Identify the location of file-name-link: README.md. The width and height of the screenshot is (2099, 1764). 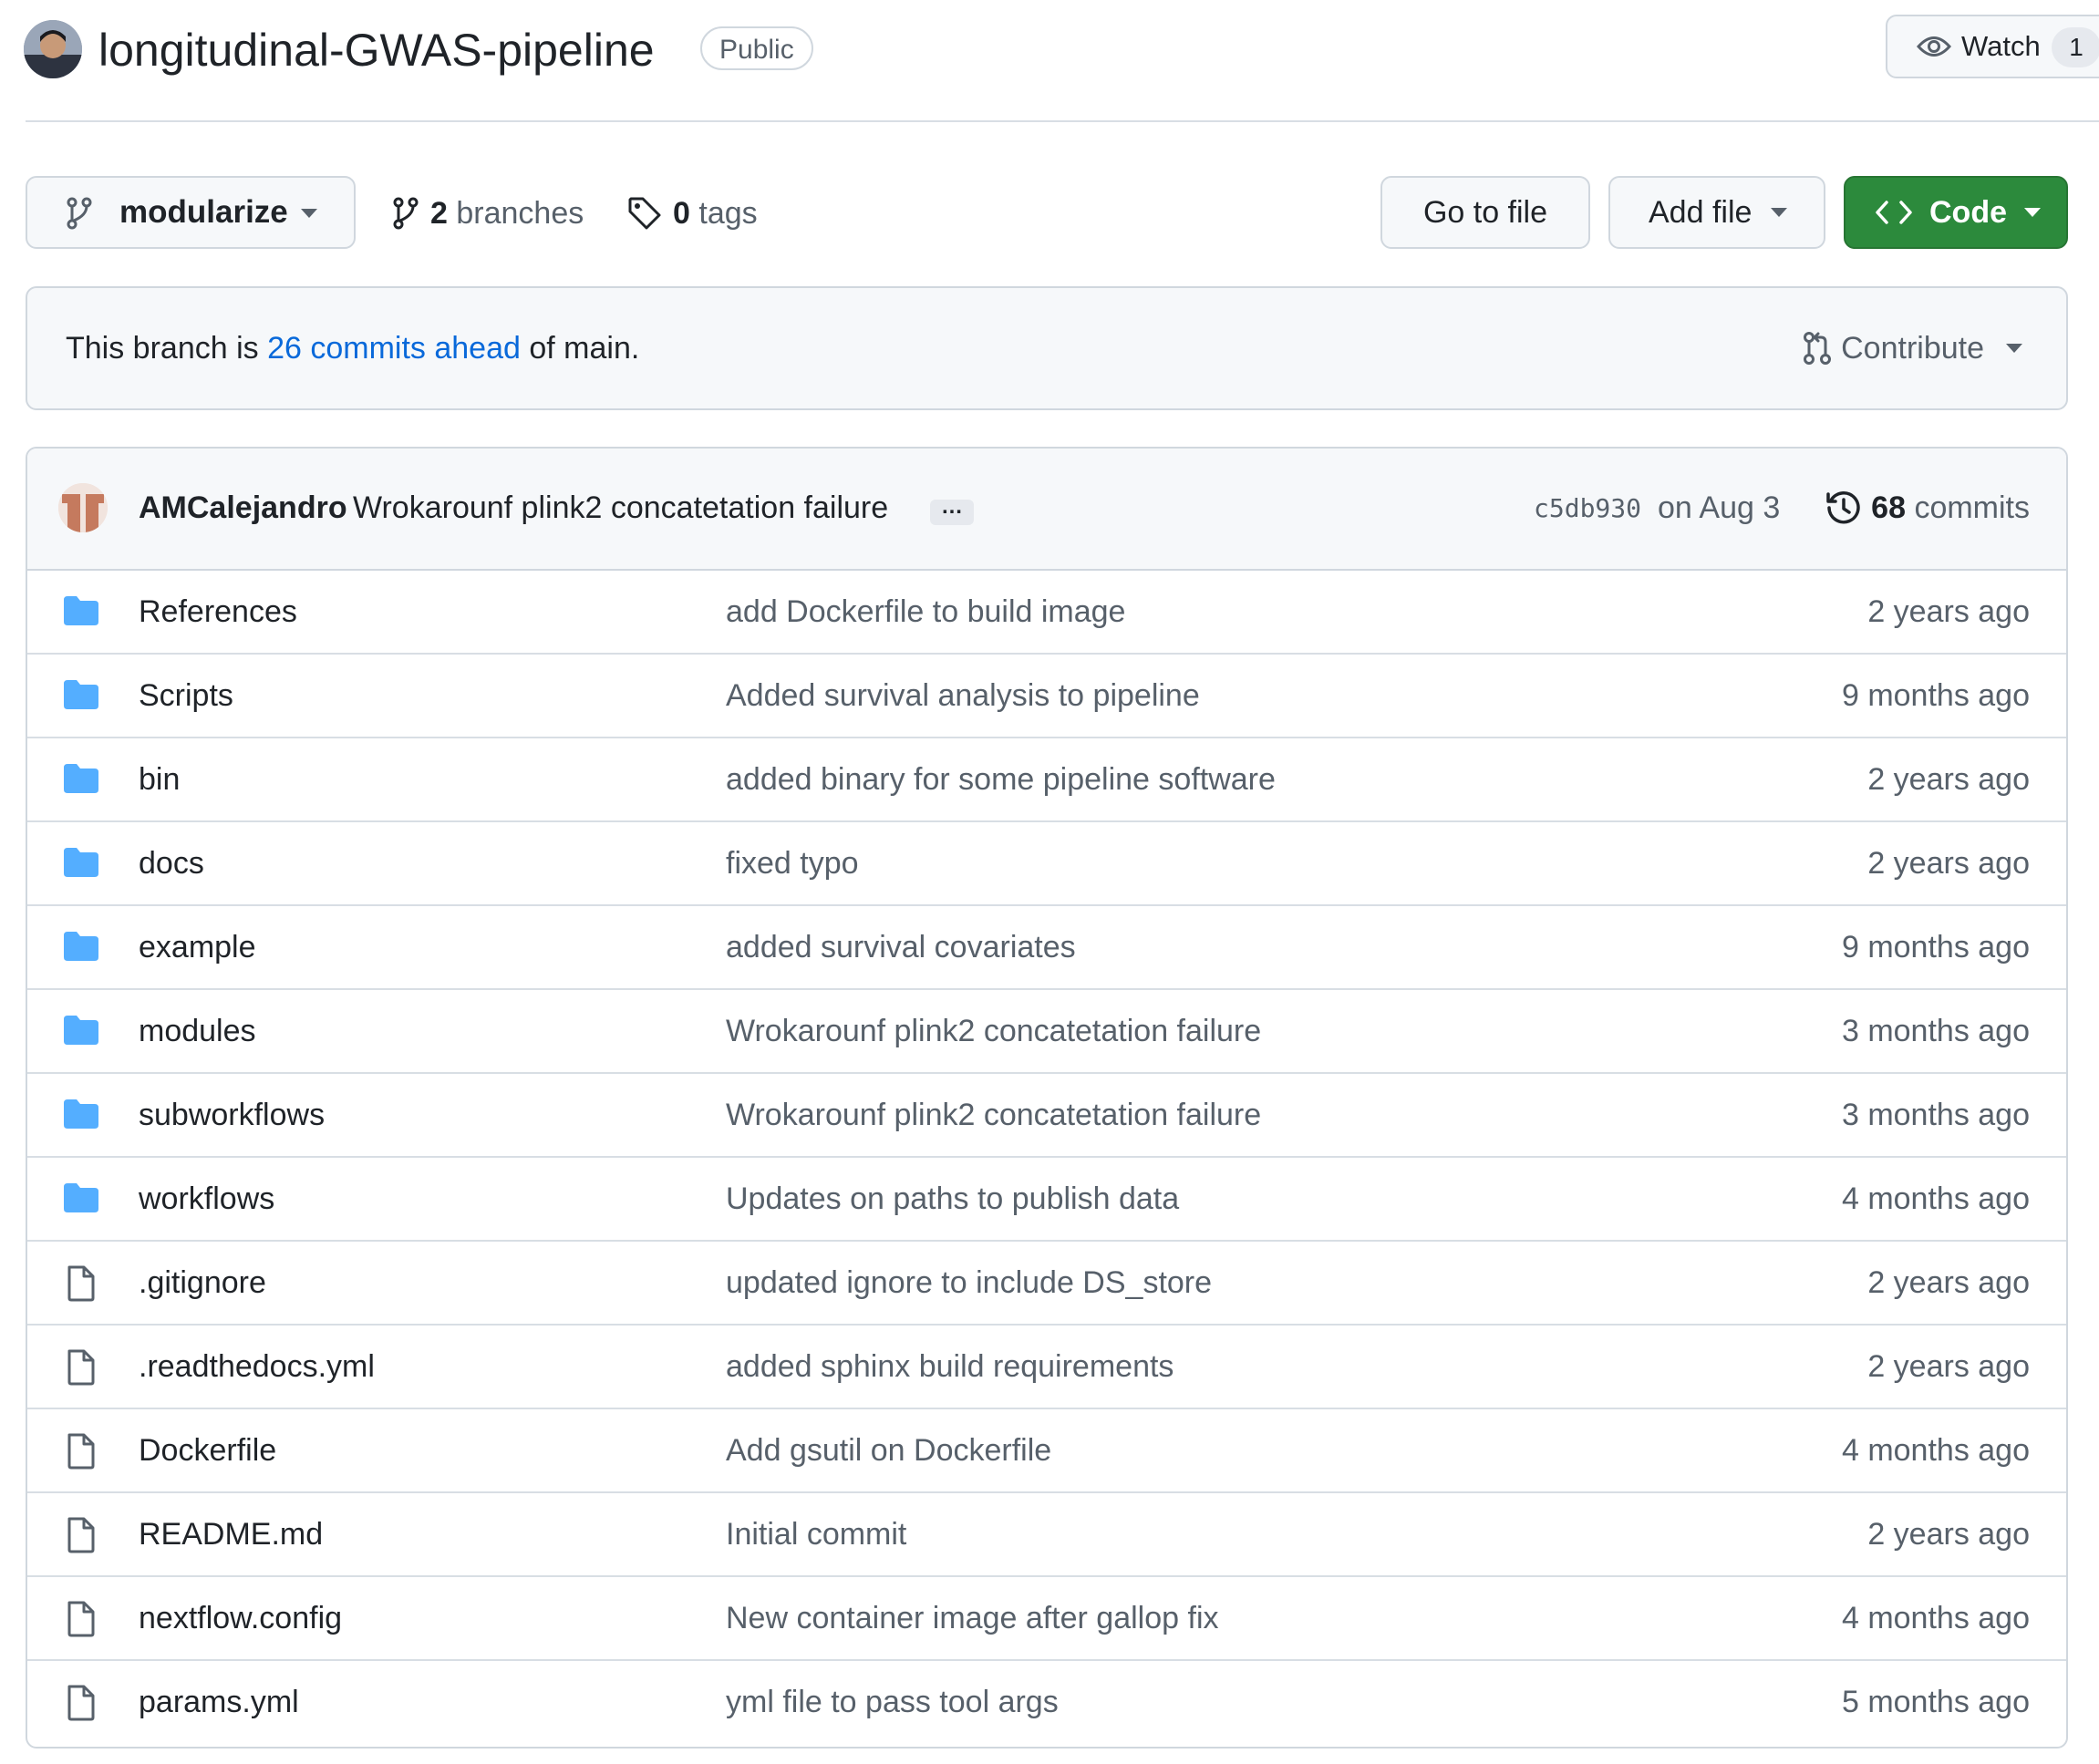
(231, 1534).